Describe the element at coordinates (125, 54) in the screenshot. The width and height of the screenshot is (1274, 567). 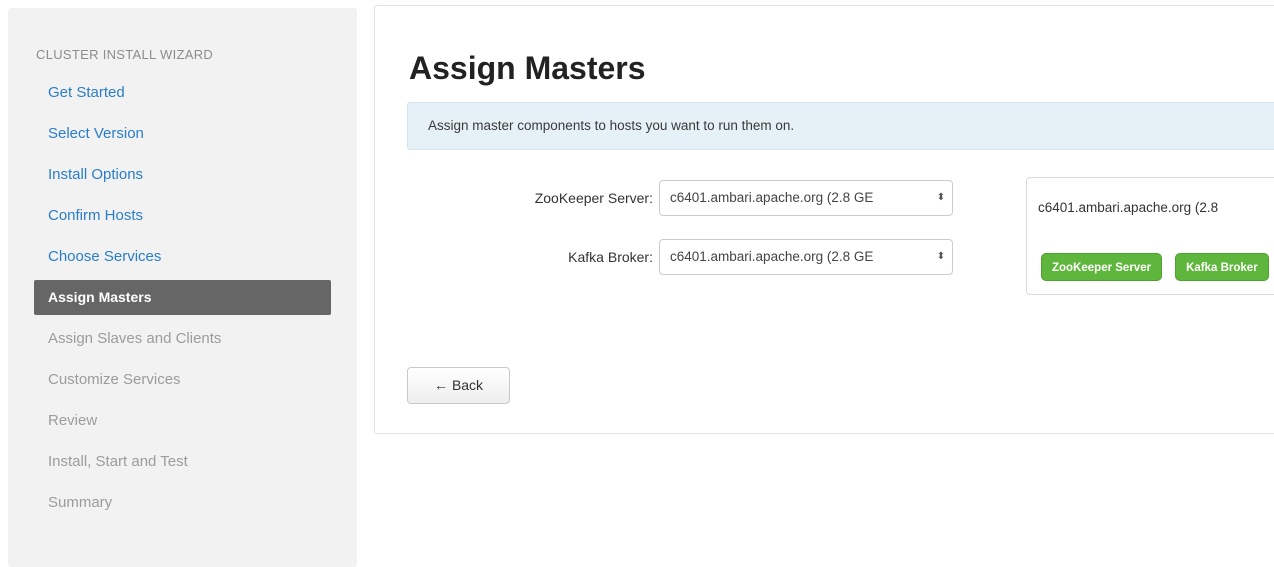
I see `sidebar-heading: CLUSTER INSTALL WIZARD` at that location.